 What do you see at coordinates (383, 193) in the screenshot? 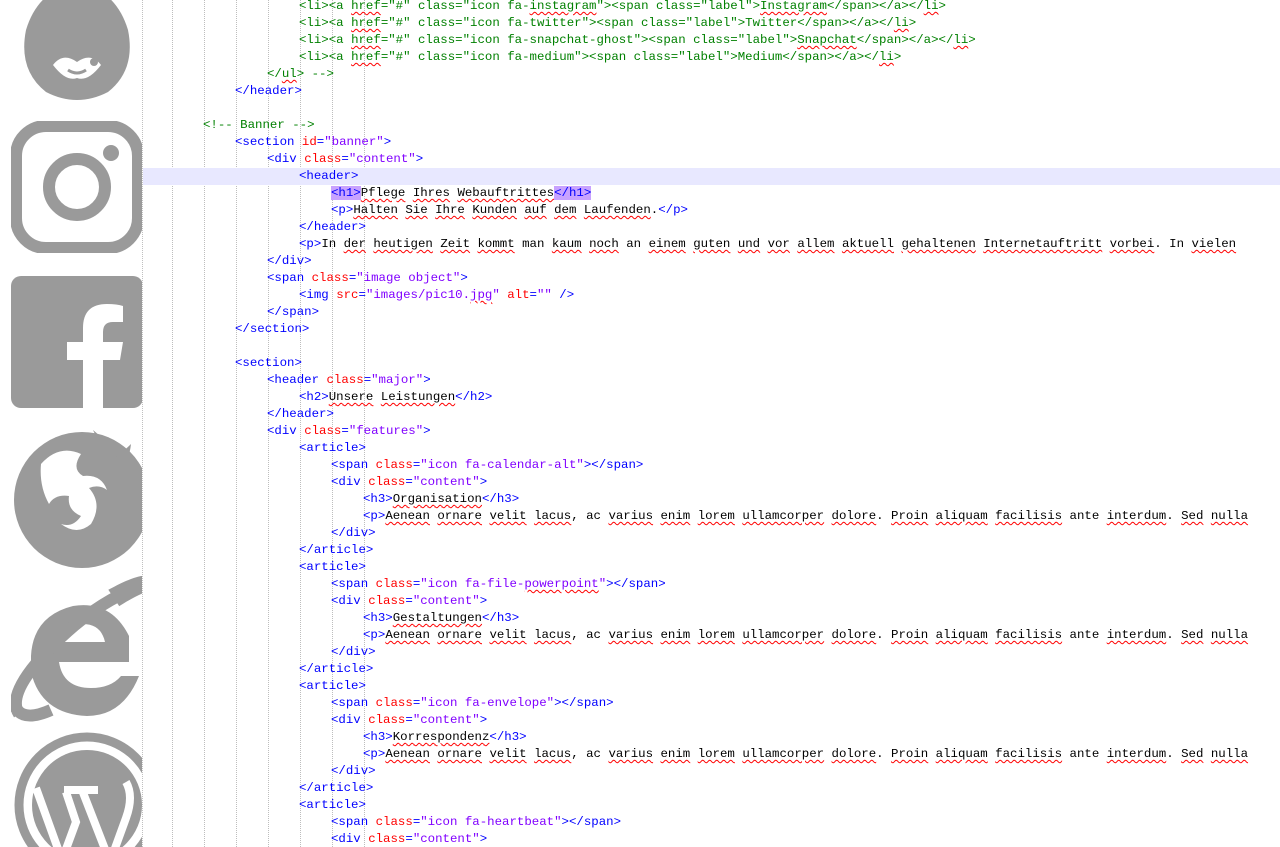
I see `code-token: Pflege` at bounding box center [383, 193].